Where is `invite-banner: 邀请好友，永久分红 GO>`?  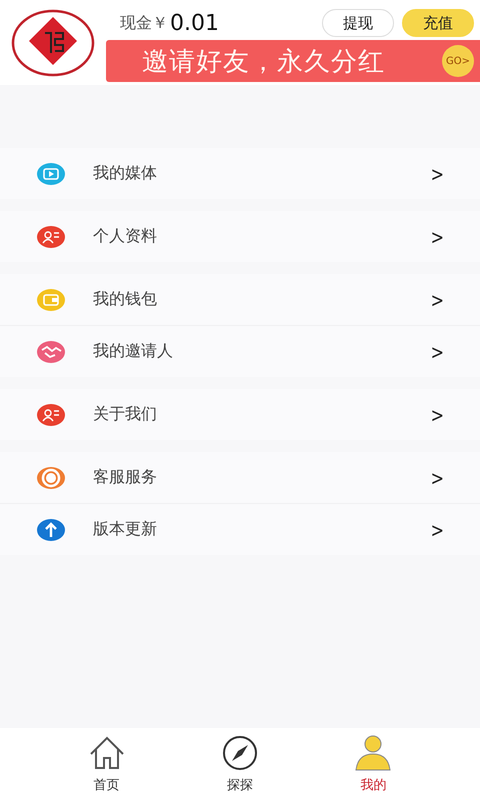 invite-banner: 邀请好友，永久分红 GO> is located at coordinates (293, 61).